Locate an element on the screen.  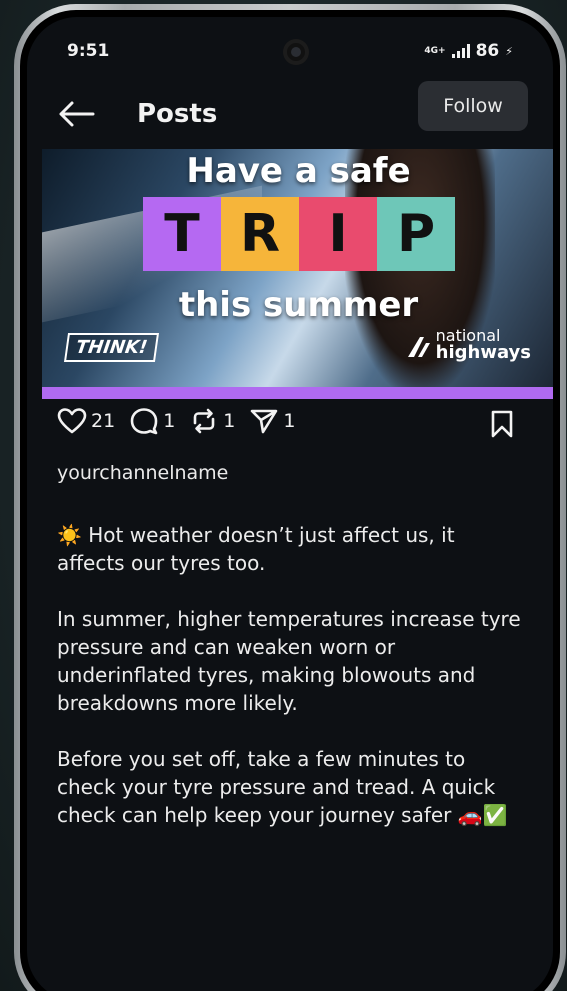
image-headline-top: Have a safe is located at coordinates (298, 171).